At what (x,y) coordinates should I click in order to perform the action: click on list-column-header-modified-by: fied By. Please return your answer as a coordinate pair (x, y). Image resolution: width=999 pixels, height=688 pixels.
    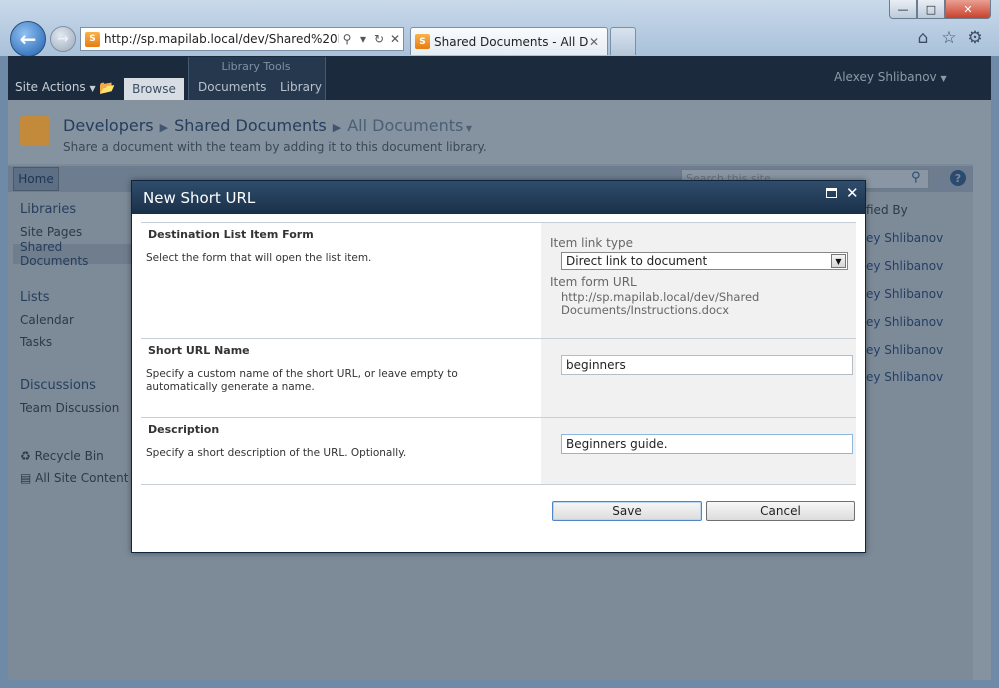
    Looking at the image, I should click on (887, 210).